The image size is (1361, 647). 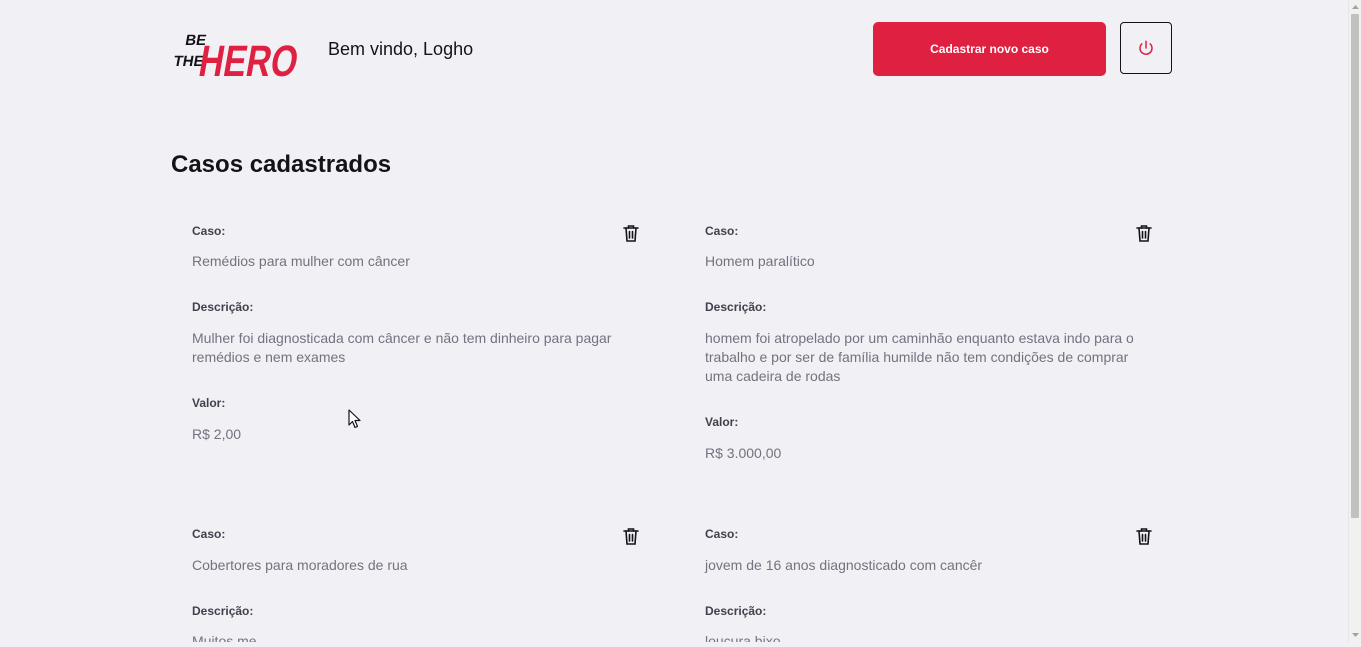 What do you see at coordinates (989, 49) in the screenshot?
I see `new-case-button: Cadastrar novo caso` at bounding box center [989, 49].